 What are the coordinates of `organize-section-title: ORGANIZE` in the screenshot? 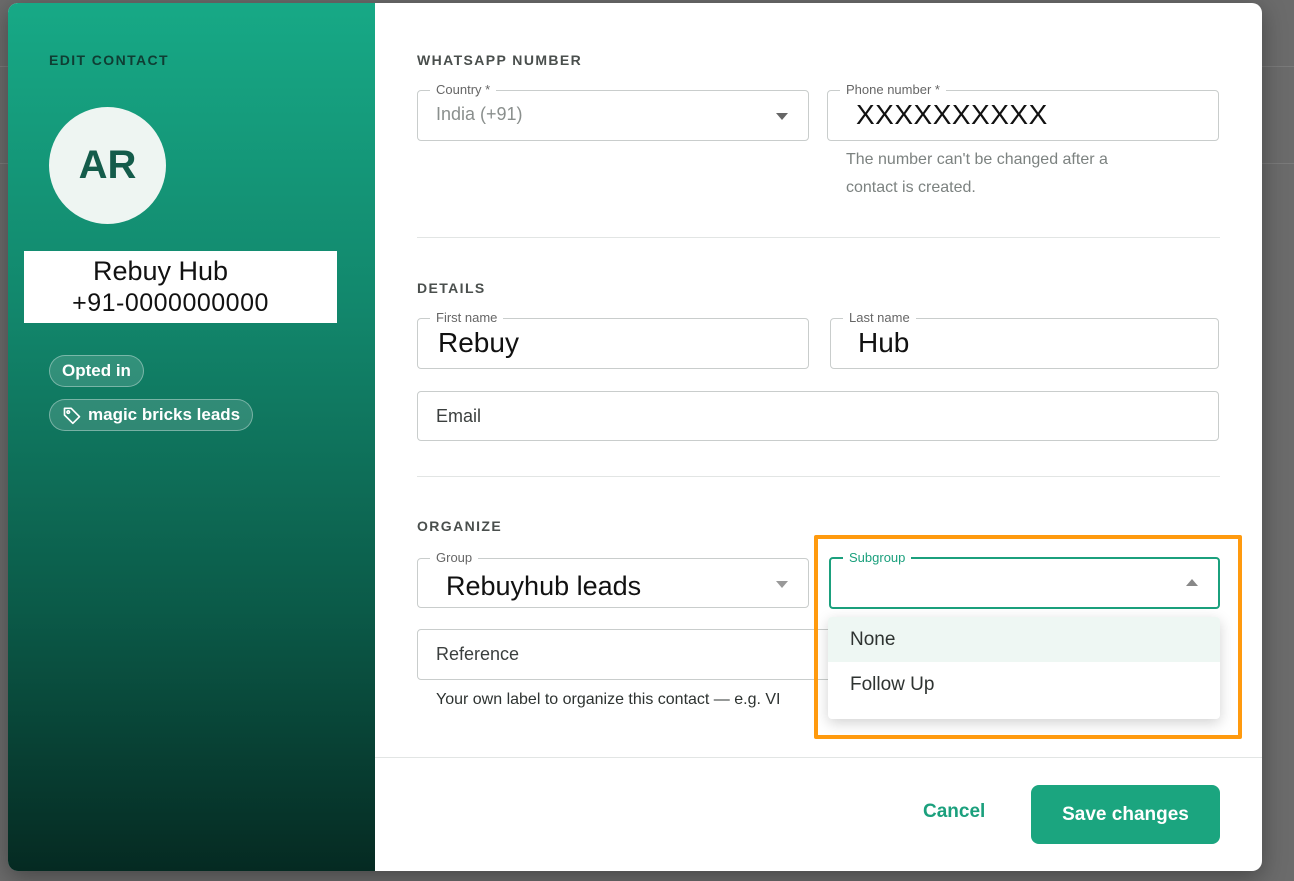 It's located at (460, 526).